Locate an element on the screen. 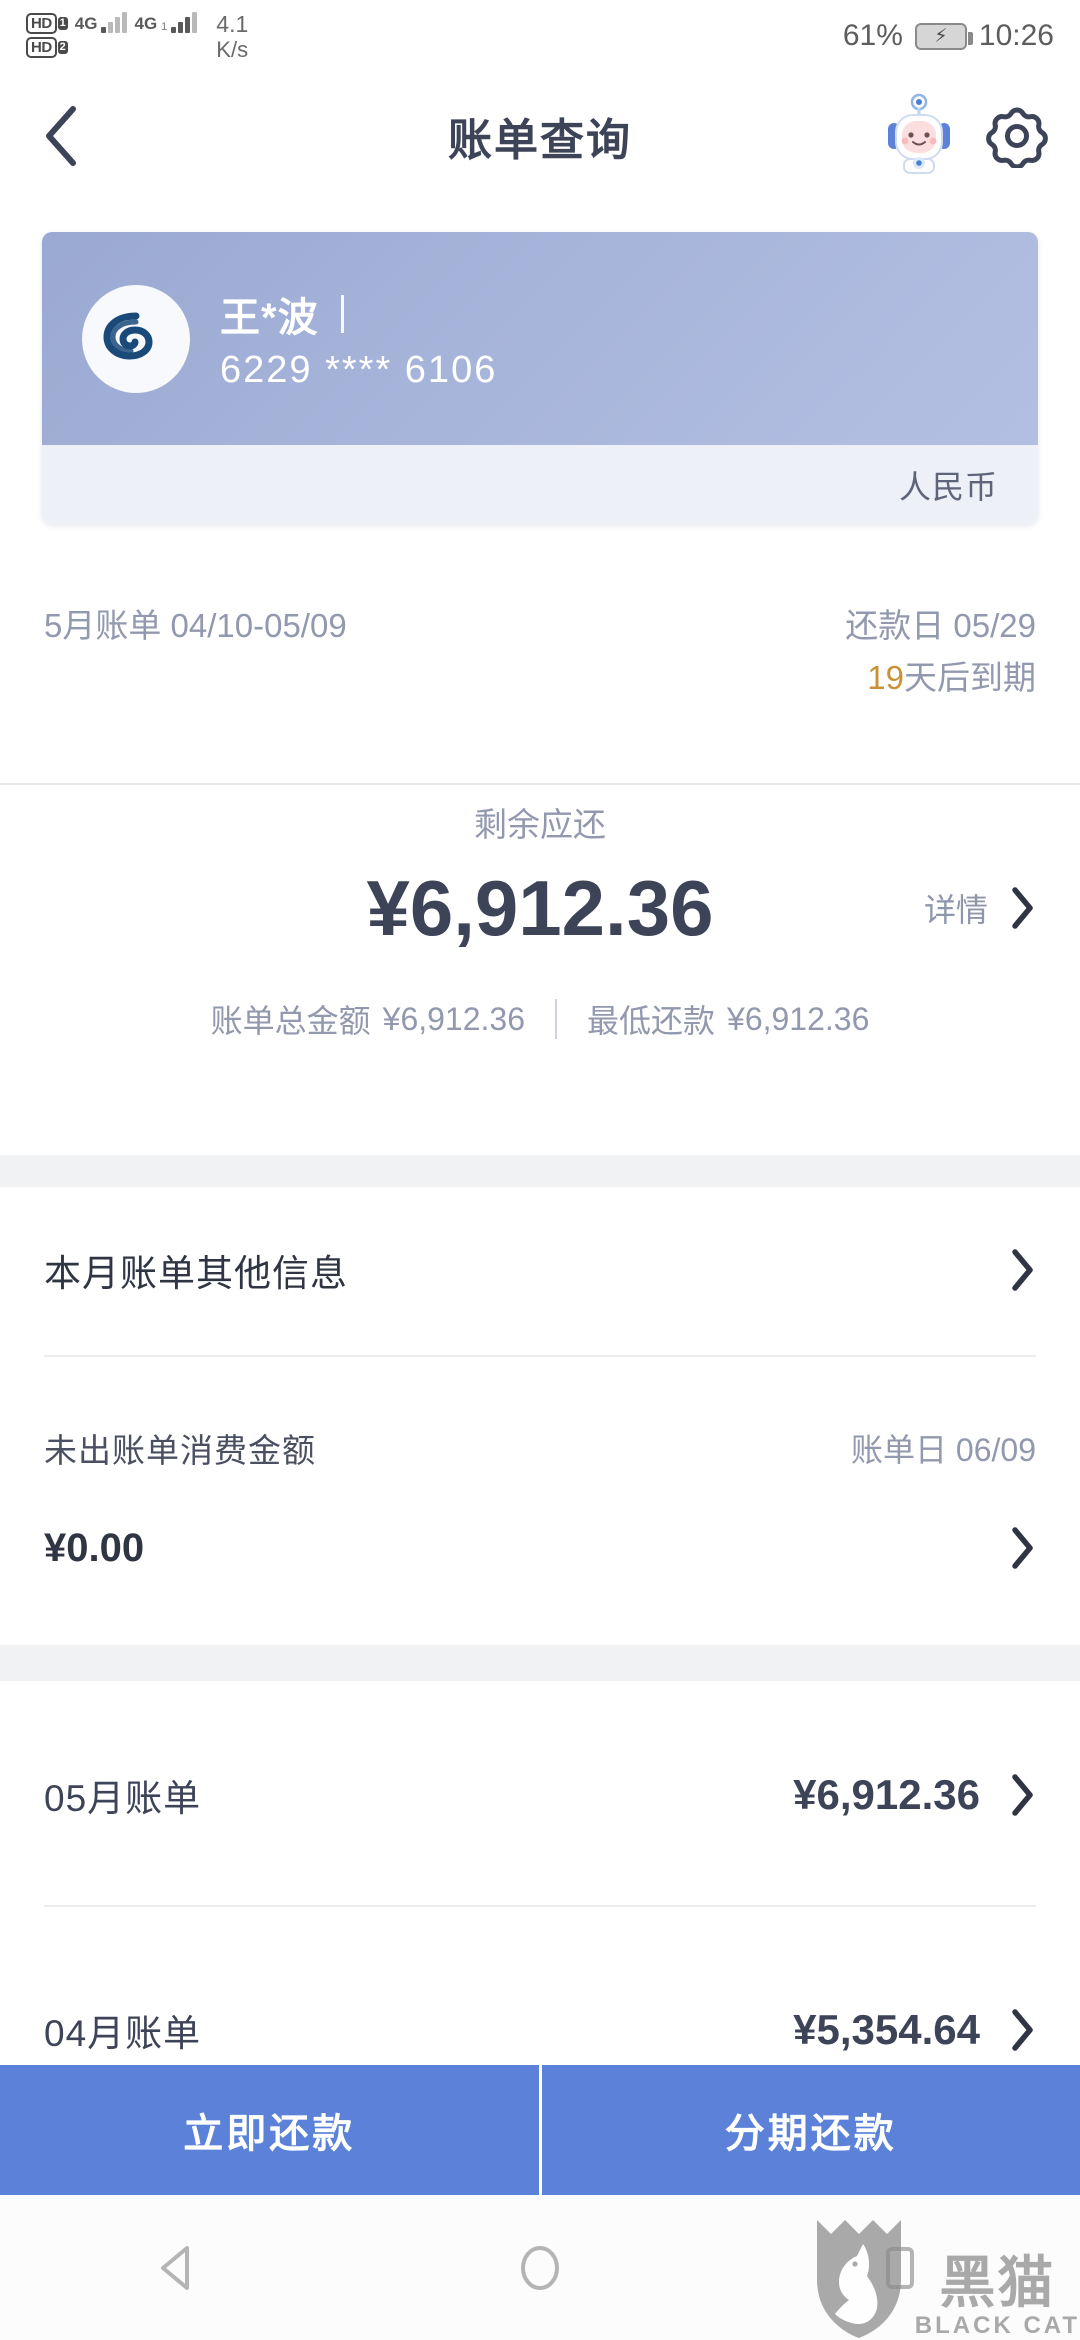  network-speed-unit: K/s is located at coordinates (232, 49).